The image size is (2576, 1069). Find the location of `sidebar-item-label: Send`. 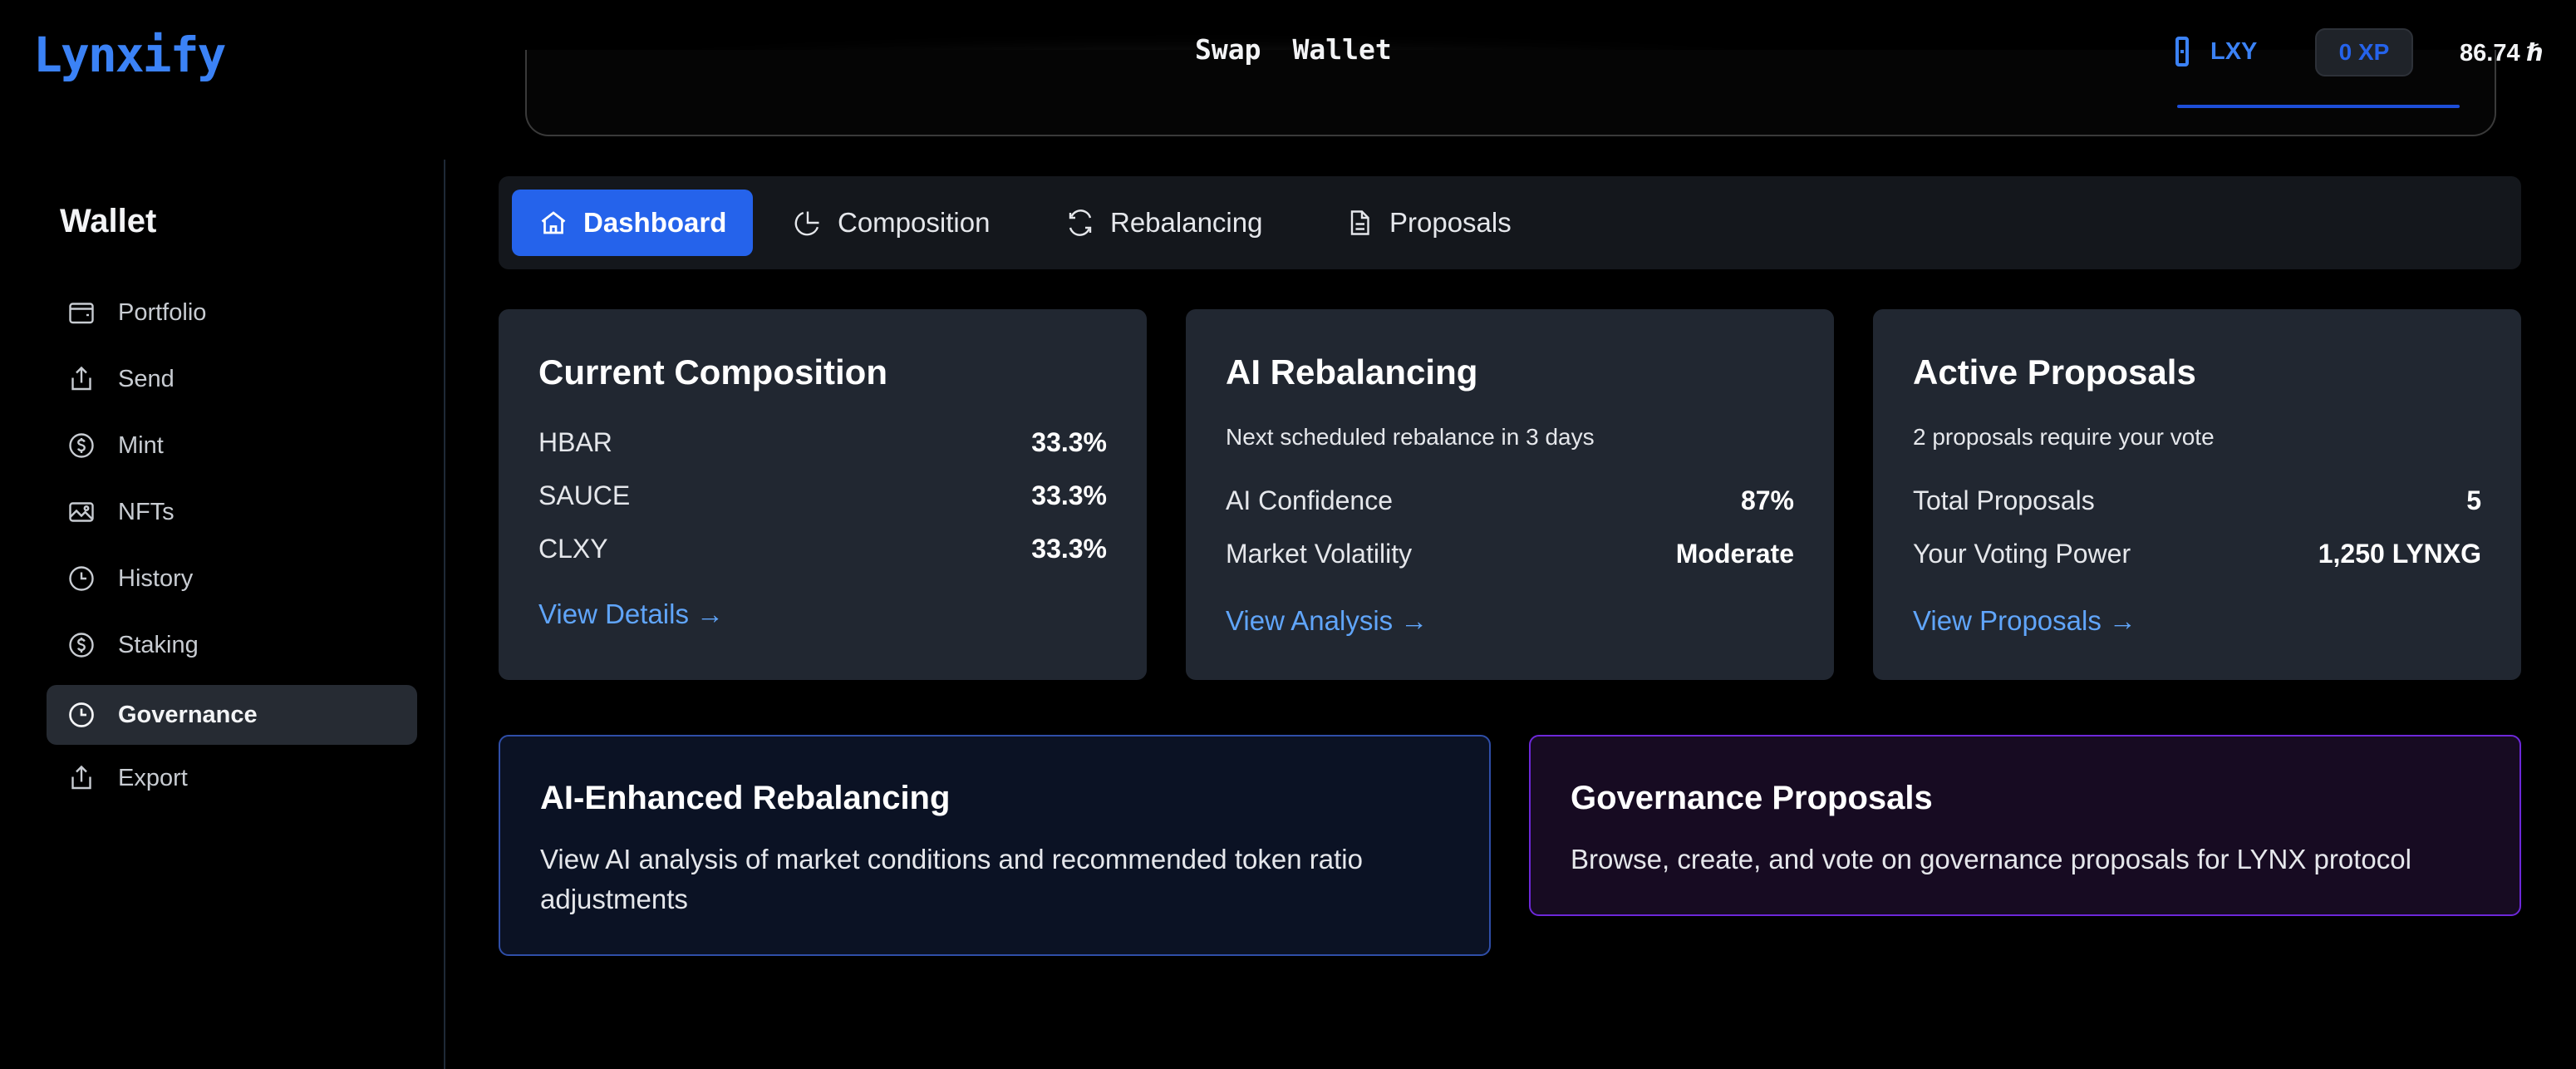

sidebar-item-label: Send is located at coordinates (146, 378).